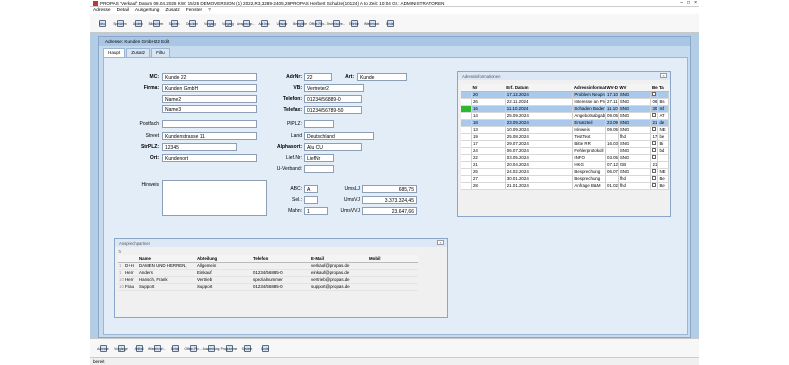 This screenshot has width=789, height=365. Describe the element at coordinates (102, 23) in the screenshot. I see `toolbar-neu-button: Neu` at that location.